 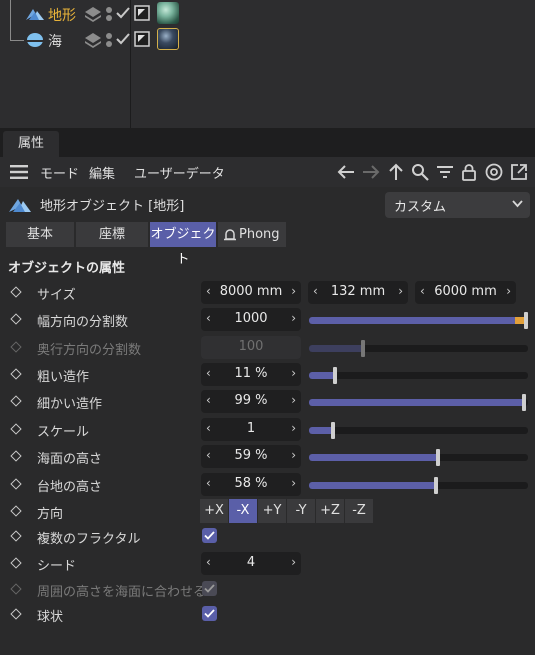 What do you see at coordinates (35, 40) in the screenshot?
I see `sphere-icon` at bounding box center [35, 40].